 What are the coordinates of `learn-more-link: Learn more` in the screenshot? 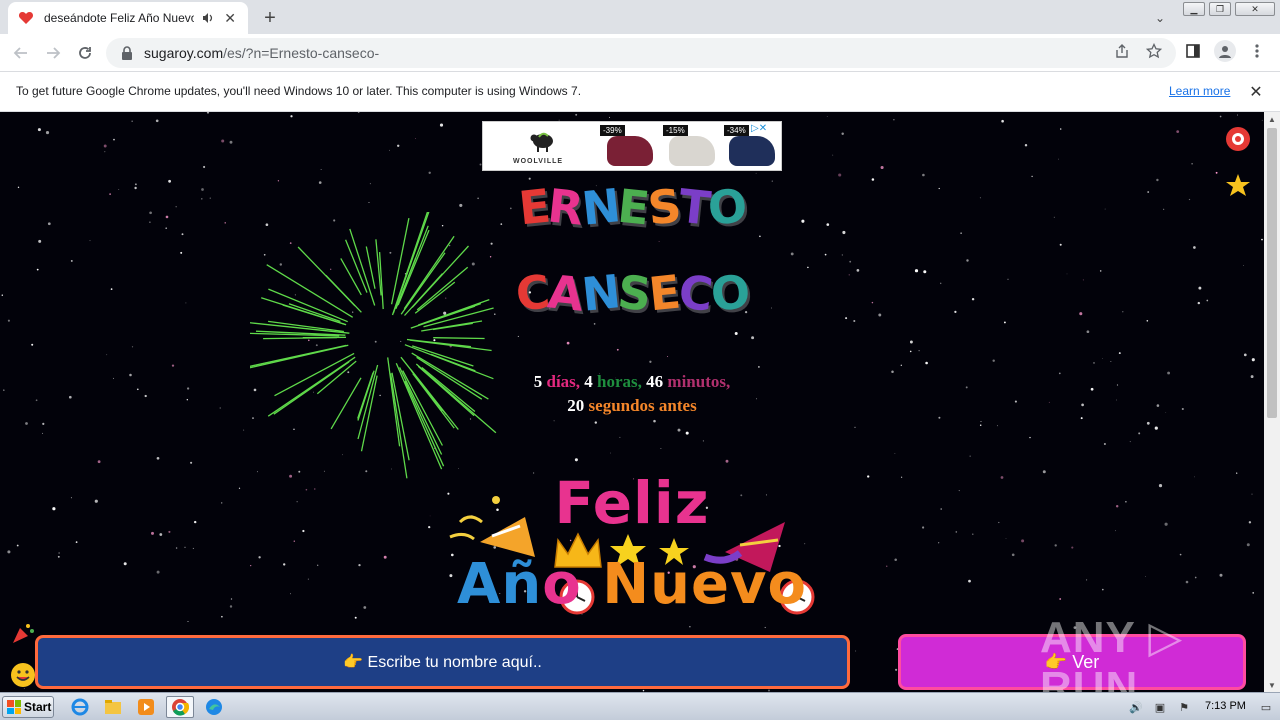 It's located at (1199, 91).